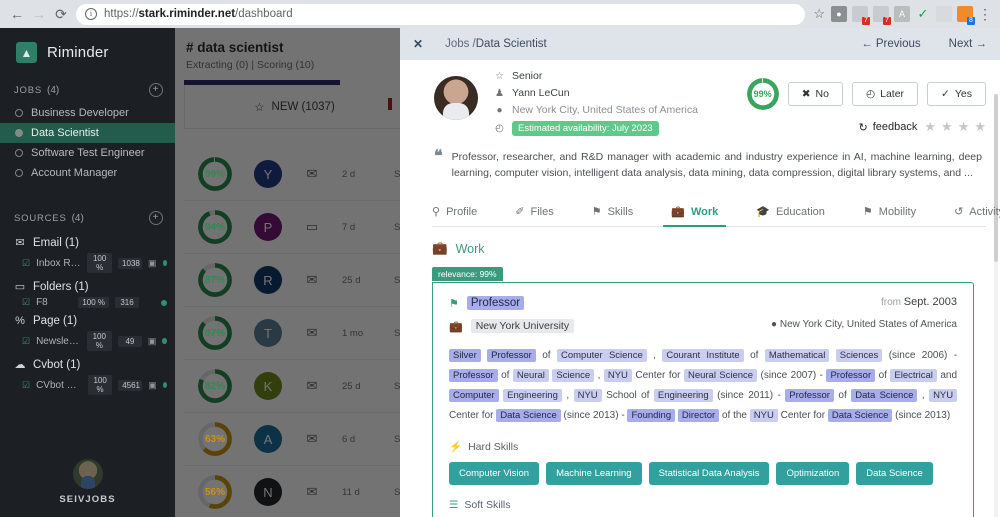 Image resolution: width=1000 pixels, height=517 pixels. I want to click on seniority-label: Senior, so click(527, 76).